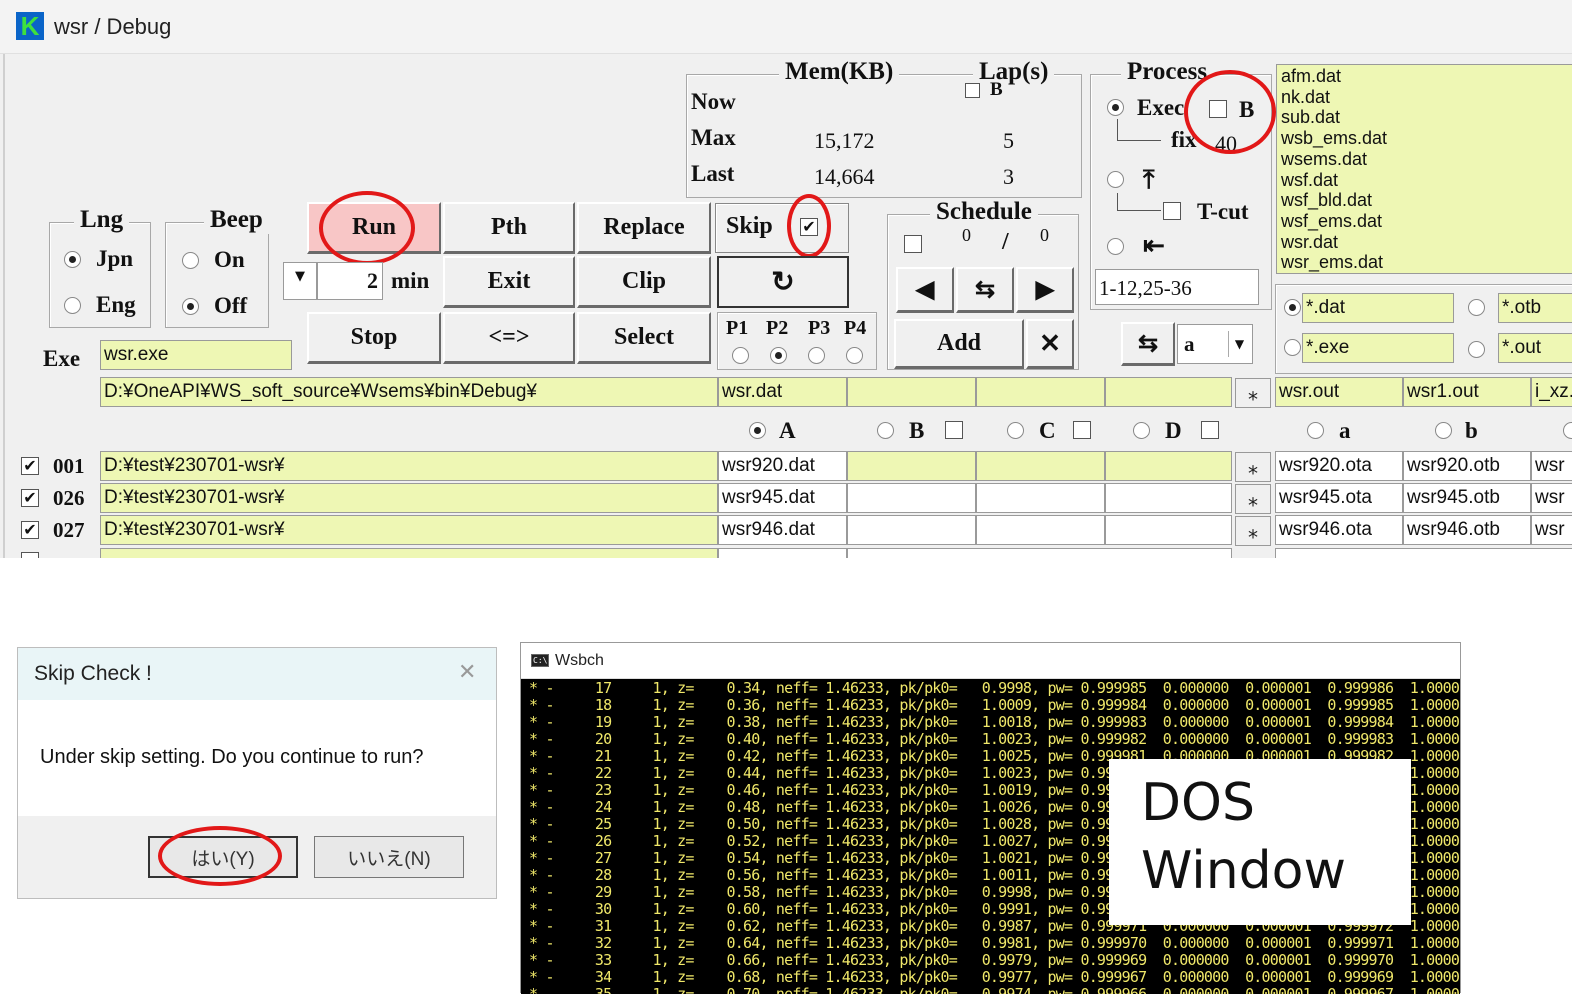 This screenshot has height=994, width=1572. What do you see at coordinates (1476, 349) in the screenshot?
I see `filter-out-radio` at bounding box center [1476, 349].